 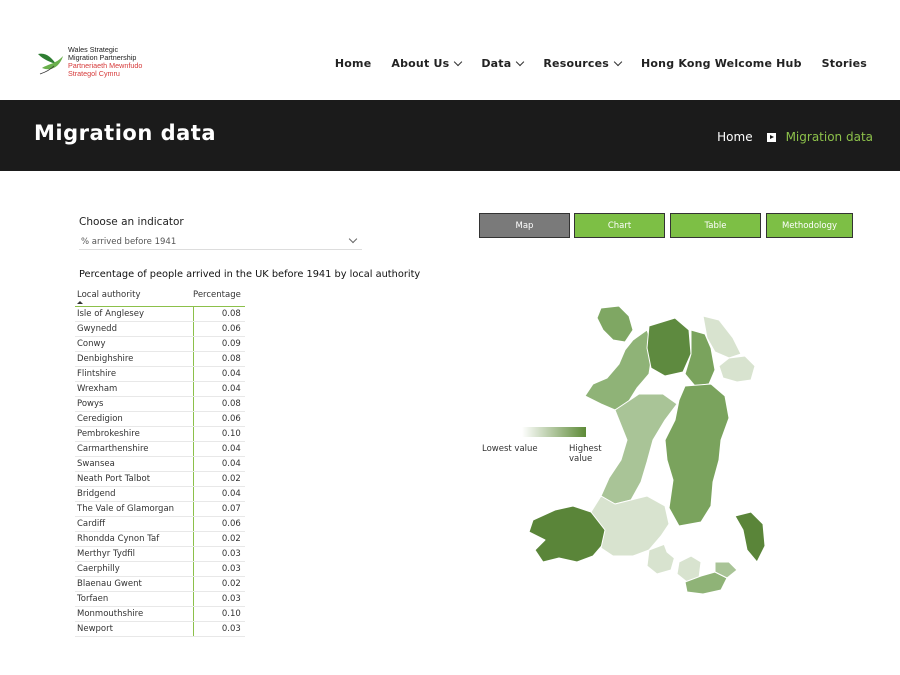 What do you see at coordinates (134, 419) in the screenshot?
I see `local-authority-cell: Ceredigion` at bounding box center [134, 419].